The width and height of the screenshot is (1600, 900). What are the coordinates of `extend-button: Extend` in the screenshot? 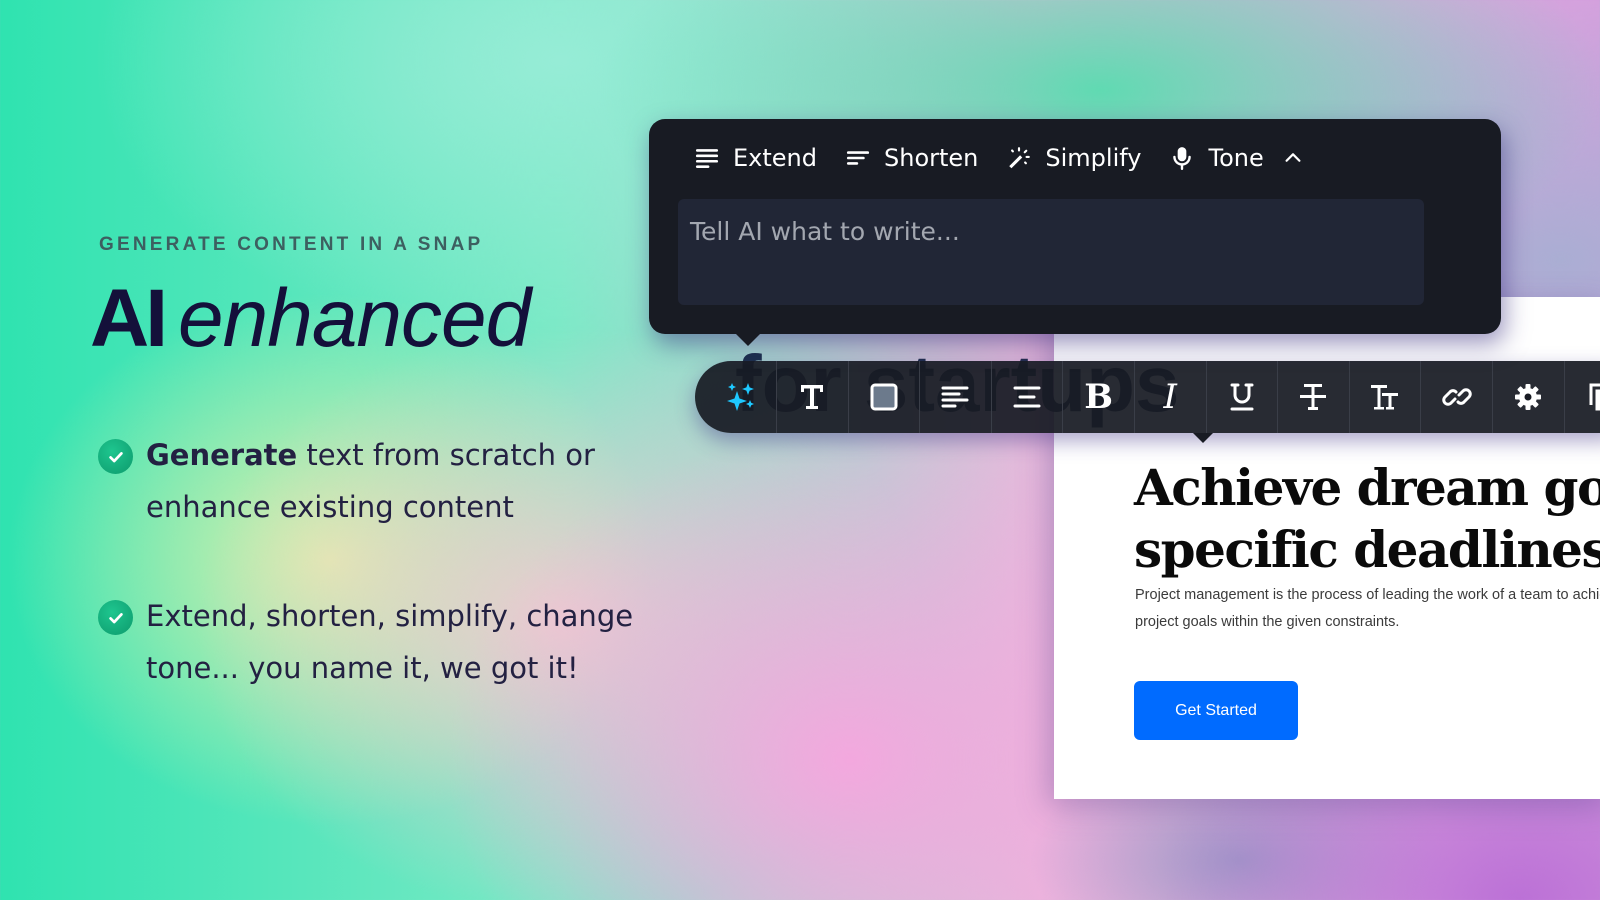 It's located at (755, 158).